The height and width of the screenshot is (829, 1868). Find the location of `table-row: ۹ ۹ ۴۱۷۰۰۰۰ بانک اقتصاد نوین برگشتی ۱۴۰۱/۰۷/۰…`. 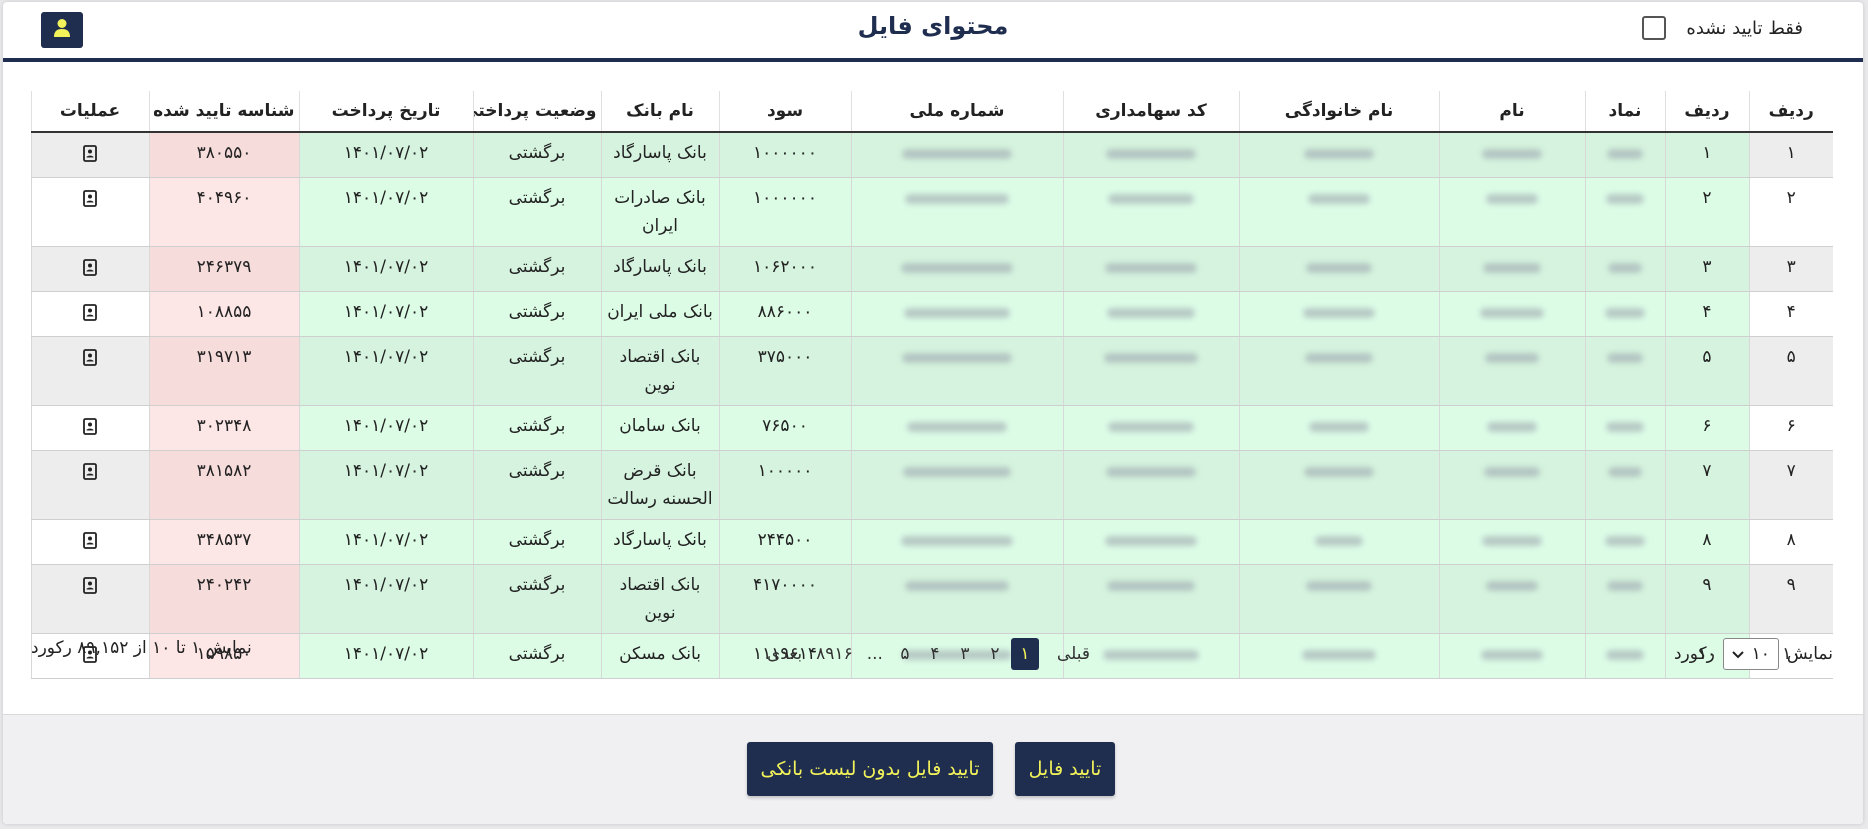

table-row: ۹ ۹ ۴۱۷۰۰۰۰ بانک اقتصاد نوین برگشتی ۱۴۰۱/۰۷/۰… is located at coordinates (931, 599).